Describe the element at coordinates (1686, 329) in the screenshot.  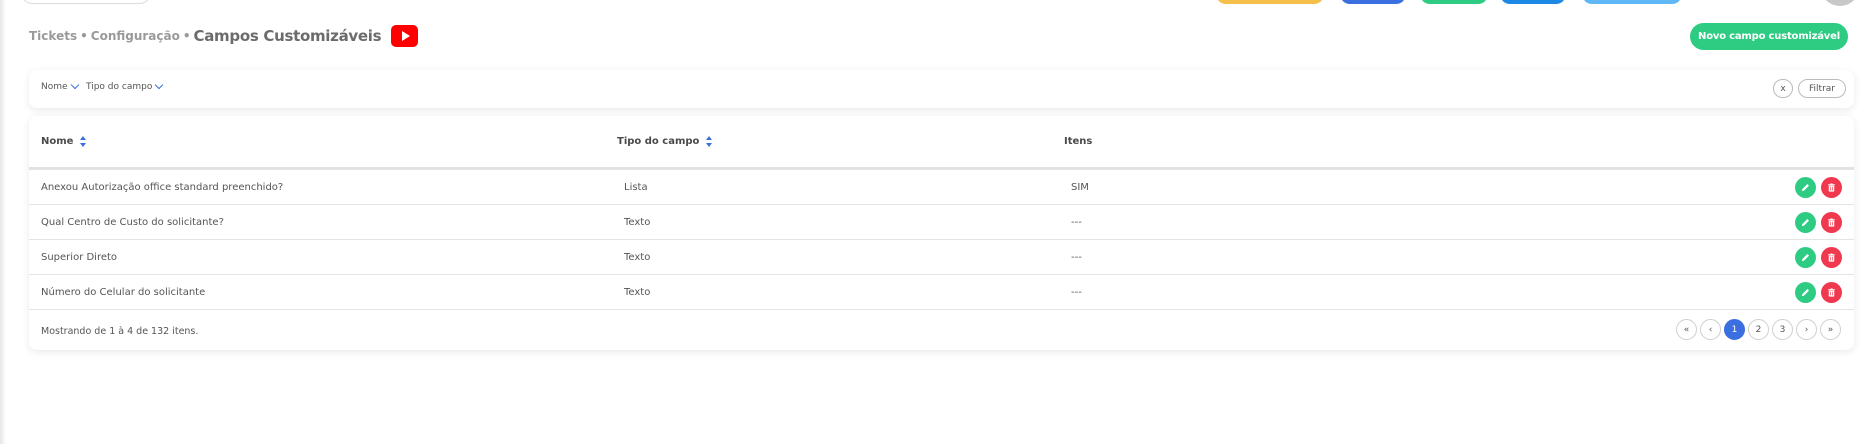
I see `first-page-button: «` at that location.